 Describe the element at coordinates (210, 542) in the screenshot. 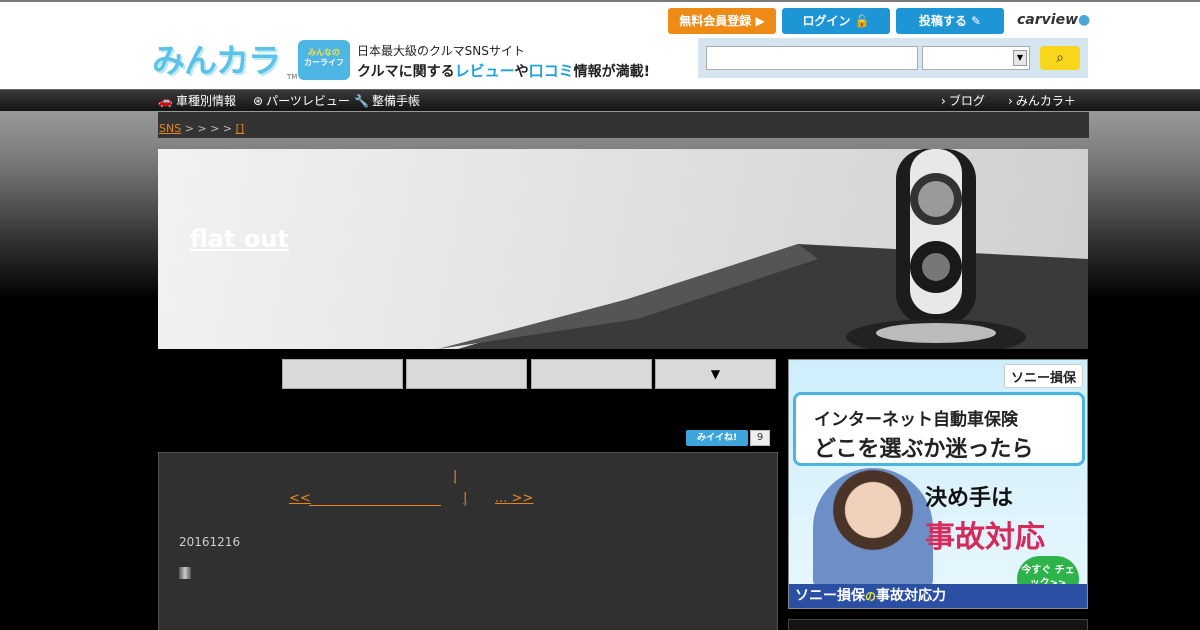

I see `entry-date: 20161216` at that location.